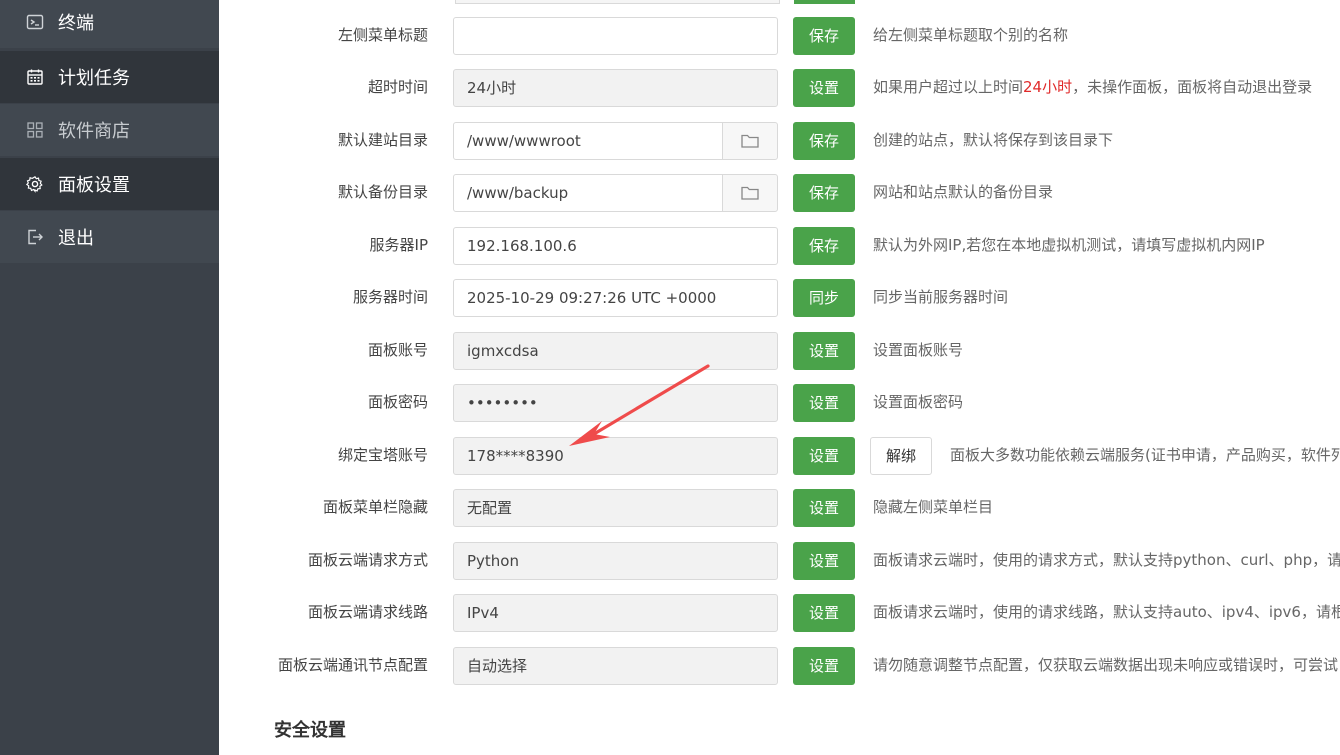  I want to click on previous-field-edge, so click(617, 2).